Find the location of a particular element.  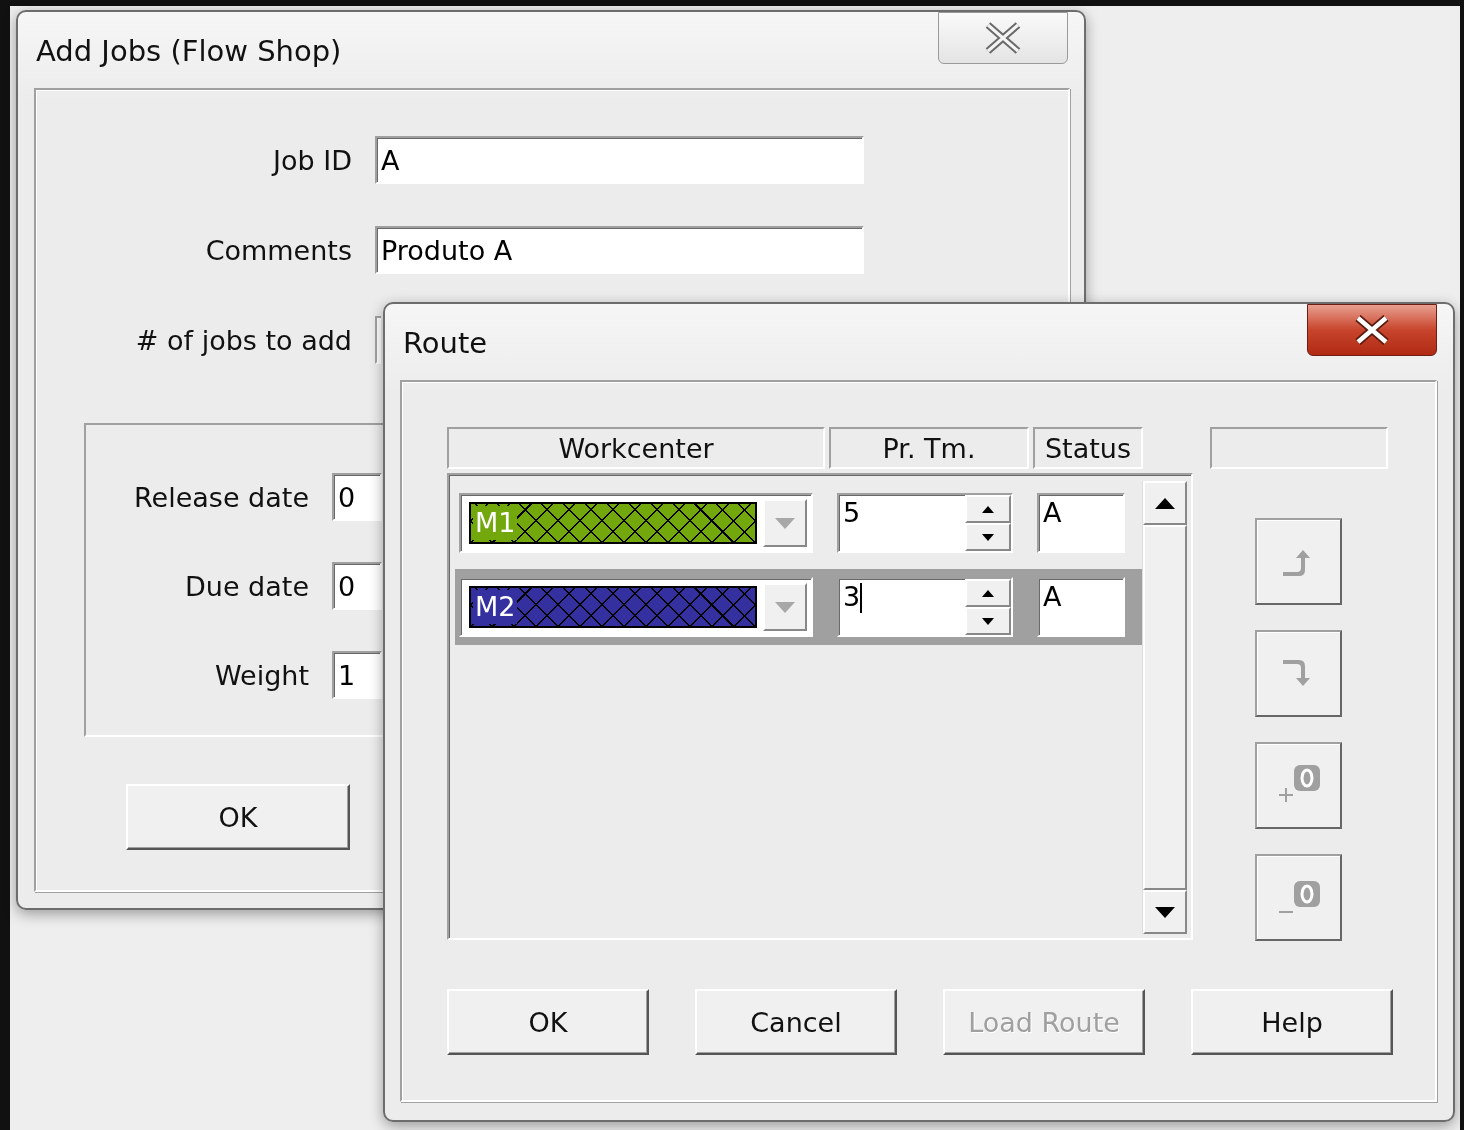

dialog-button: OK is located at coordinates (548, 1022).